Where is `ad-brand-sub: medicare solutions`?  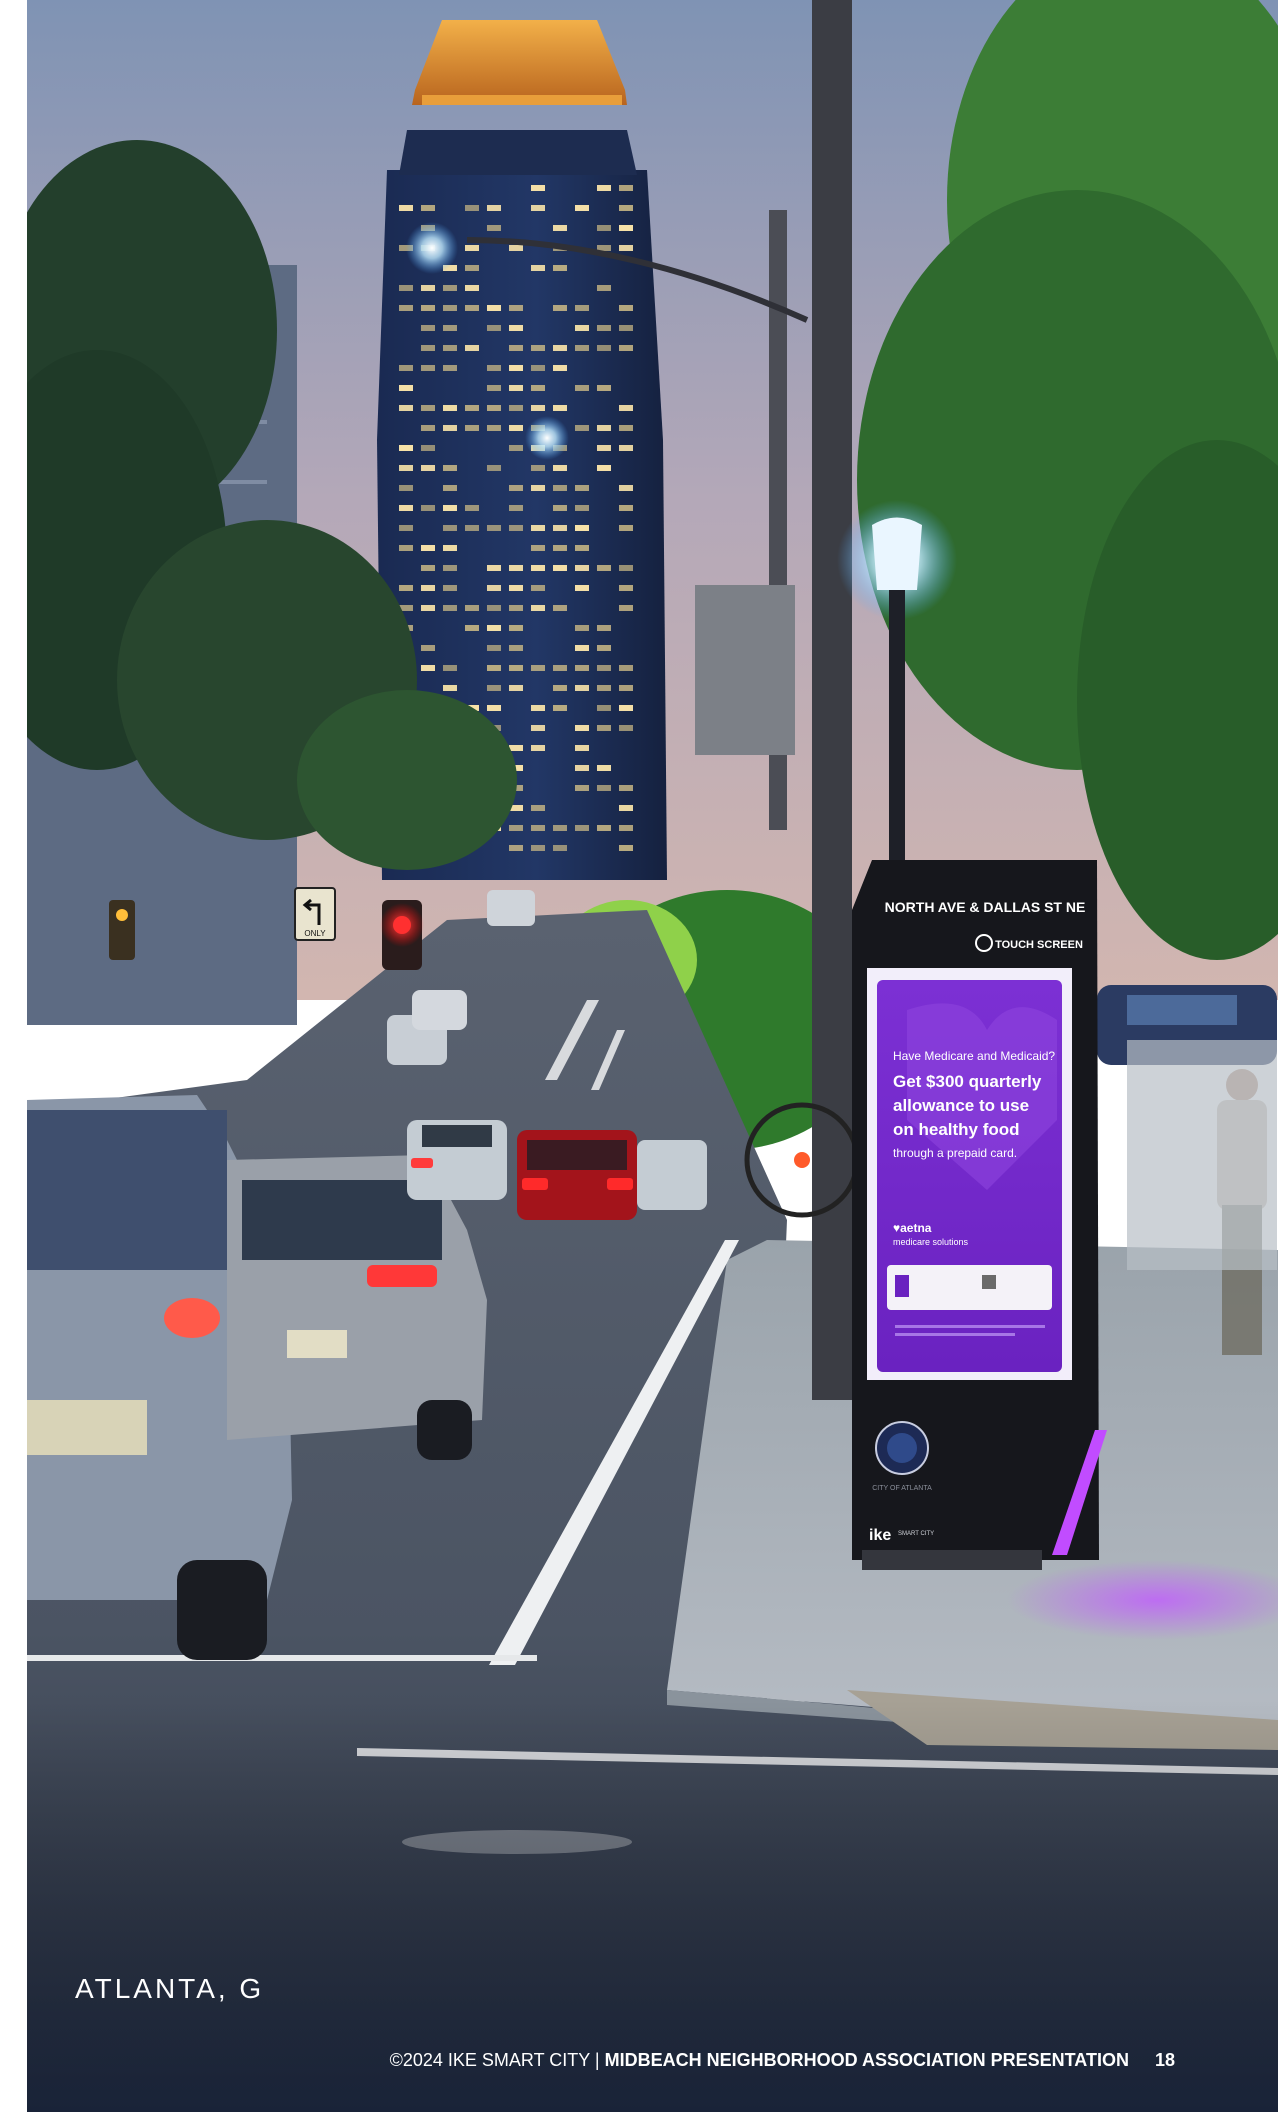 ad-brand-sub: medicare solutions is located at coordinates (931, 1242).